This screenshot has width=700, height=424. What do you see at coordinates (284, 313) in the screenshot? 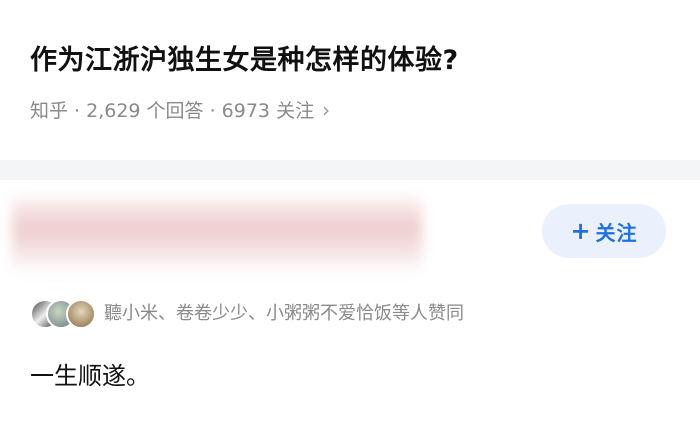
I see `upvoters-text: 聽小米、卷卷少少、小粥粥不爱恰饭等人赞同` at bounding box center [284, 313].